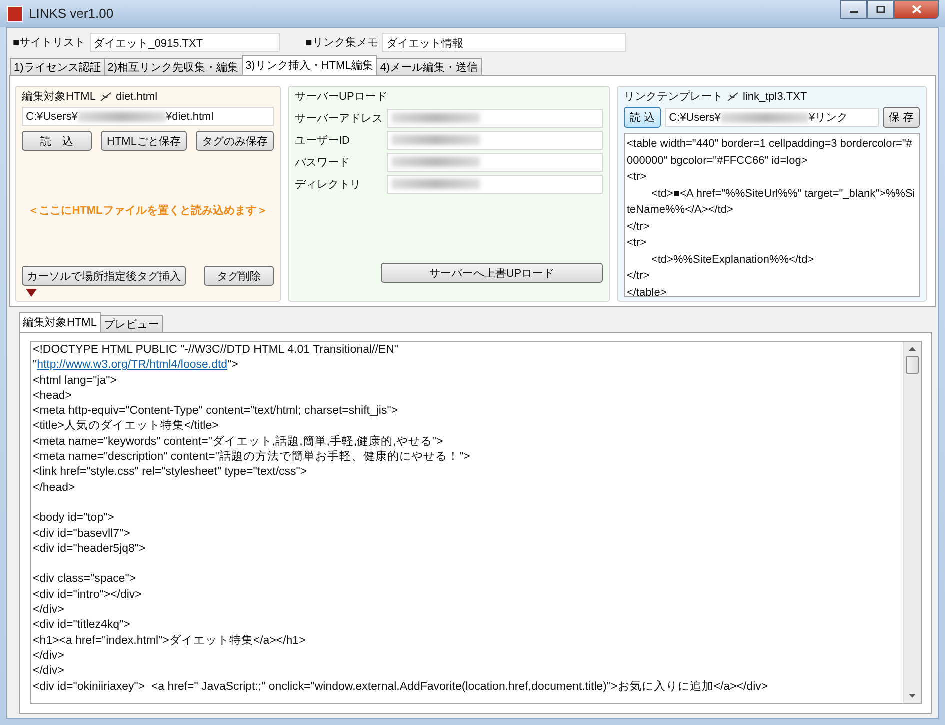 Image resolution: width=945 pixels, height=725 pixels. I want to click on tab: 1)ライセンス認証, so click(57, 66).